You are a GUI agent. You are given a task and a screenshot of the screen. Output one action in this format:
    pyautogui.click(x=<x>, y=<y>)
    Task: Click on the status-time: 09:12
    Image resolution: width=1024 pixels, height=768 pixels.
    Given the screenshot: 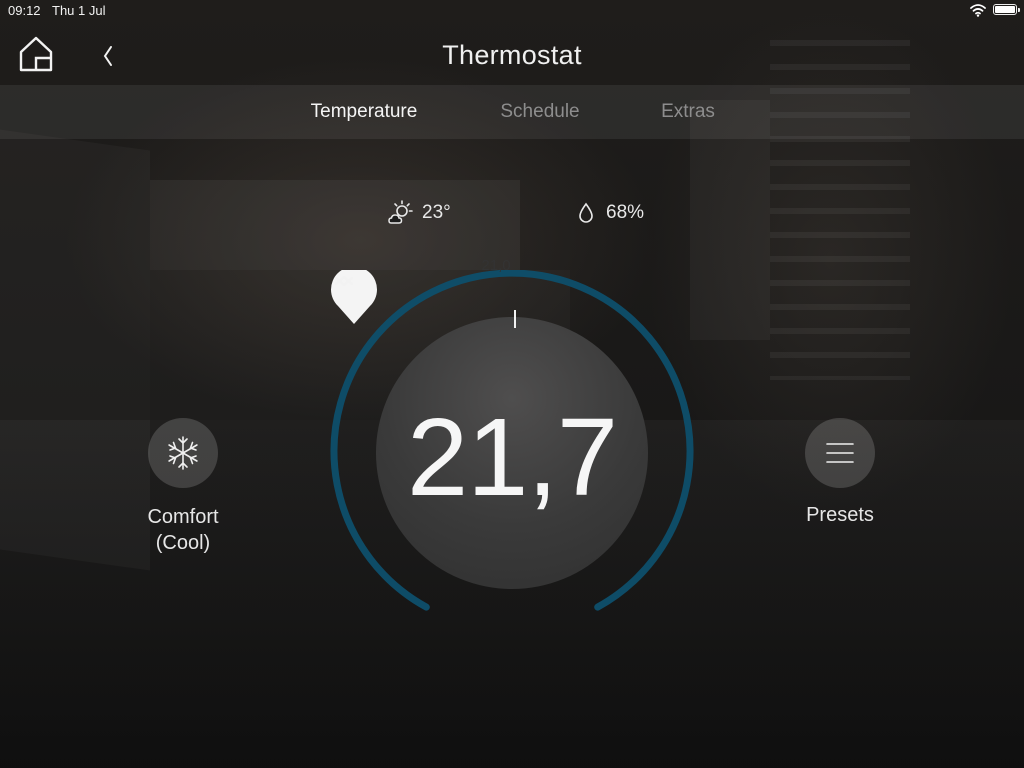 What is the action you would take?
    pyautogui.click(x=24, y=10)
    